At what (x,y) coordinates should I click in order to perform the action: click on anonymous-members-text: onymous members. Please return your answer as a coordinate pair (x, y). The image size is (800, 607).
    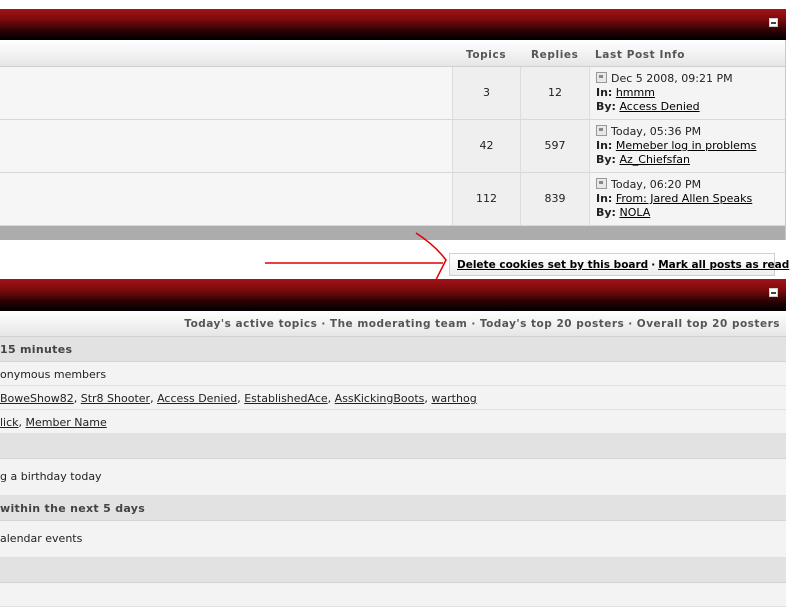
    Looking at the image, I should click on (53, 374).